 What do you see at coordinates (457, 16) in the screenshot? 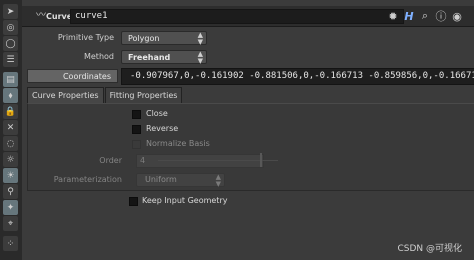
I see `eye-icon: ◉` at bounding box center [457, 16].